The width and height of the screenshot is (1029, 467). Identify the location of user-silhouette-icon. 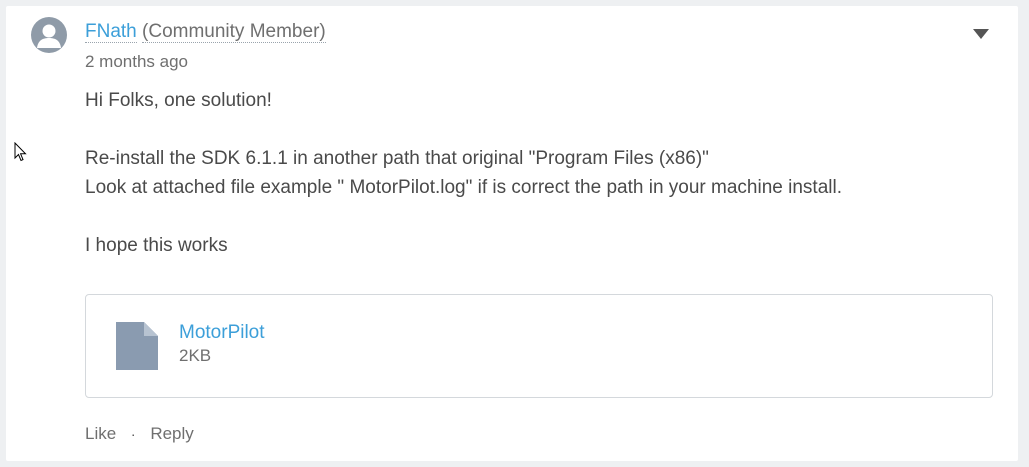
(49, 36).